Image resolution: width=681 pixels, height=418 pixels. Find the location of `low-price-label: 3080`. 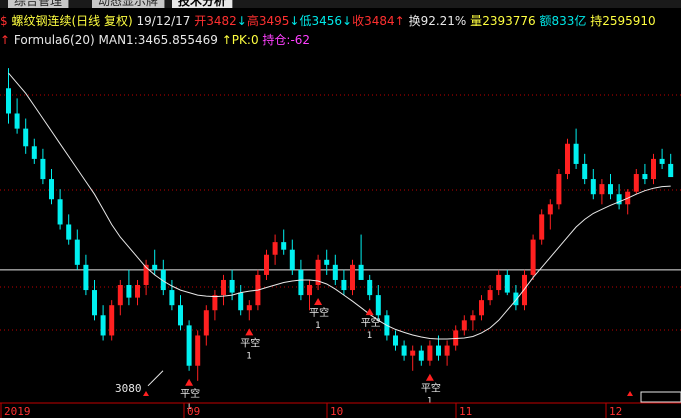

low-price-label: 3080 is located at coordinates (128, 388).